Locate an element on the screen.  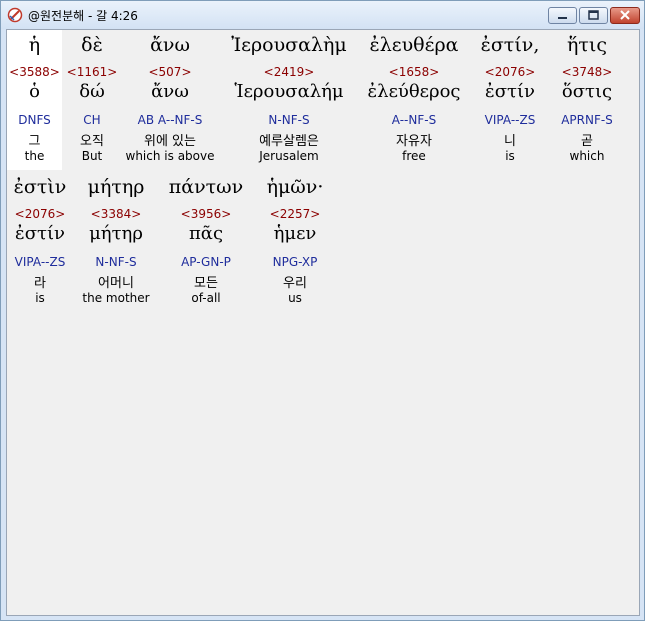
parsing-code: CH is located at coordinates (92, 120).